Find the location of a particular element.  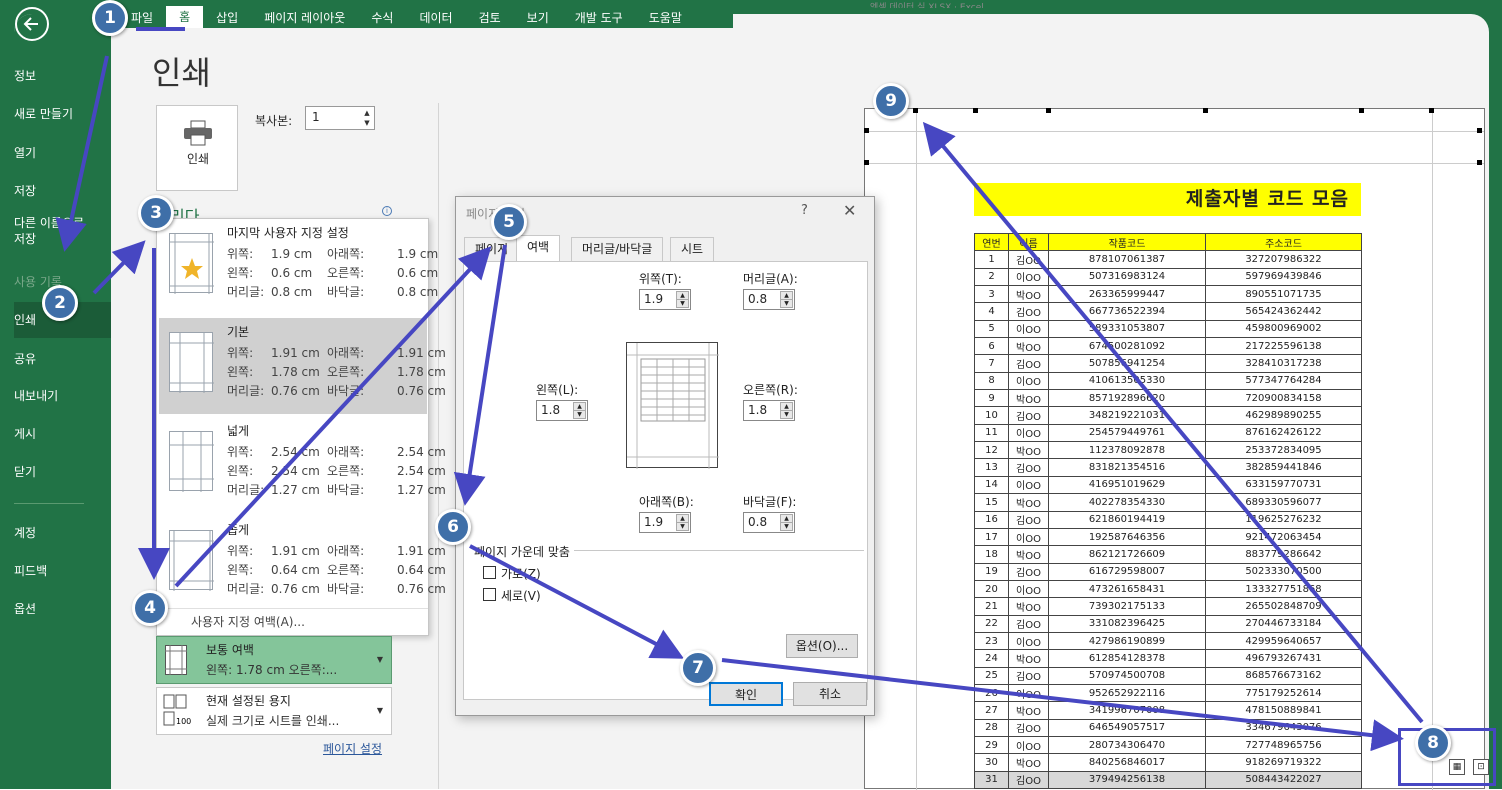

table-row: 9 박OO 857192896620 720900834158 is located at coordinates (1168, 398).